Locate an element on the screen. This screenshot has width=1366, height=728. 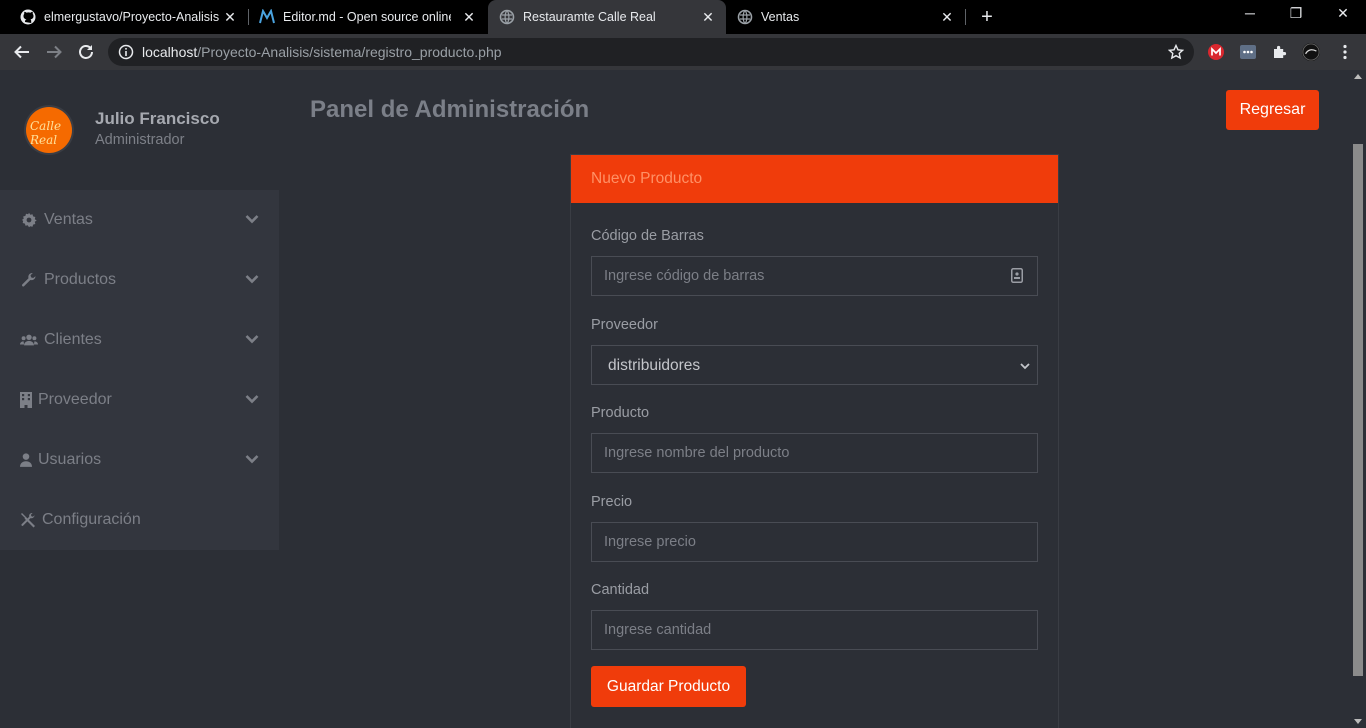
sidebar-item-productos: Productos is located at coordinates (139, 280).